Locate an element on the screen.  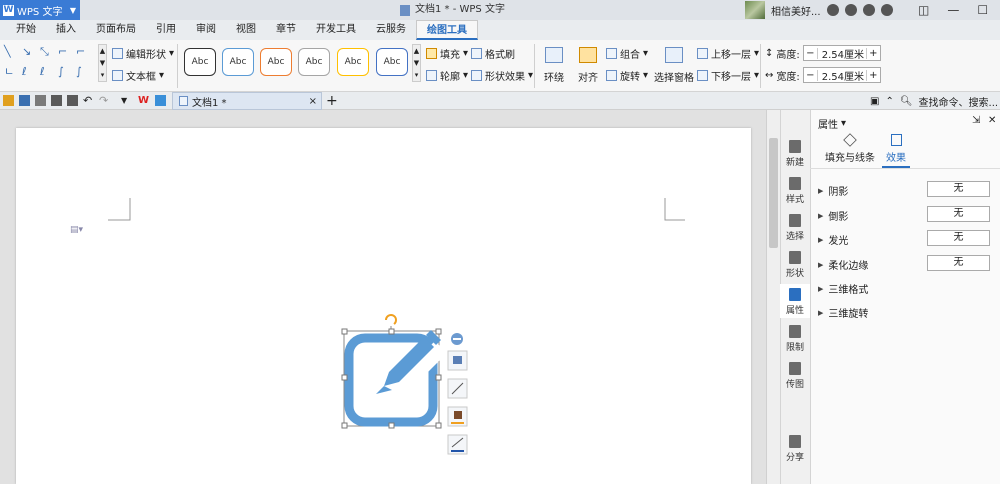
line-shape-gallery: ╲ ↘ ⤡ ⌐ ⌐ ㄴ ℓ ℓ ∫ ∫ is located at coordinates (50, 64).